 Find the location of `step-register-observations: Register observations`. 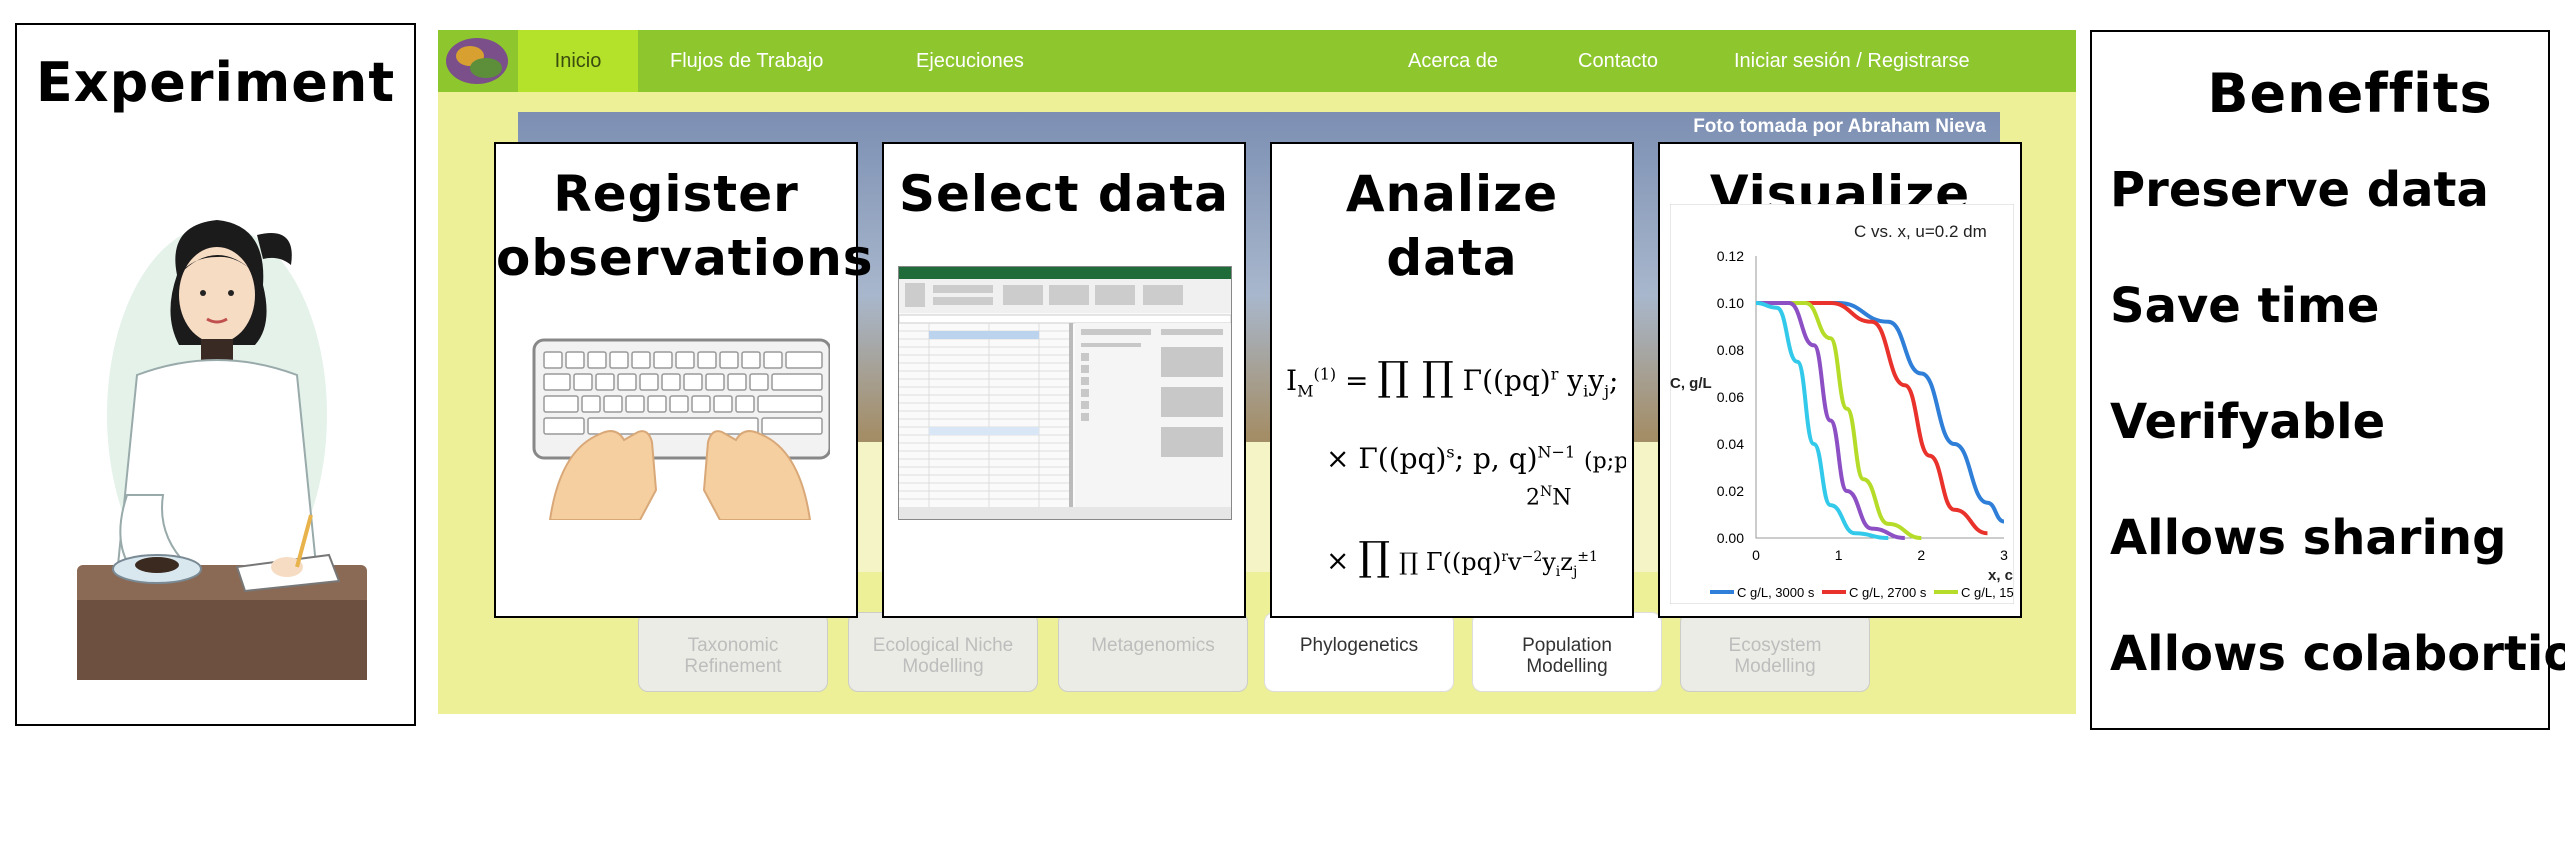

step-register-observations: Register observations is located at coordinates (684, 380).